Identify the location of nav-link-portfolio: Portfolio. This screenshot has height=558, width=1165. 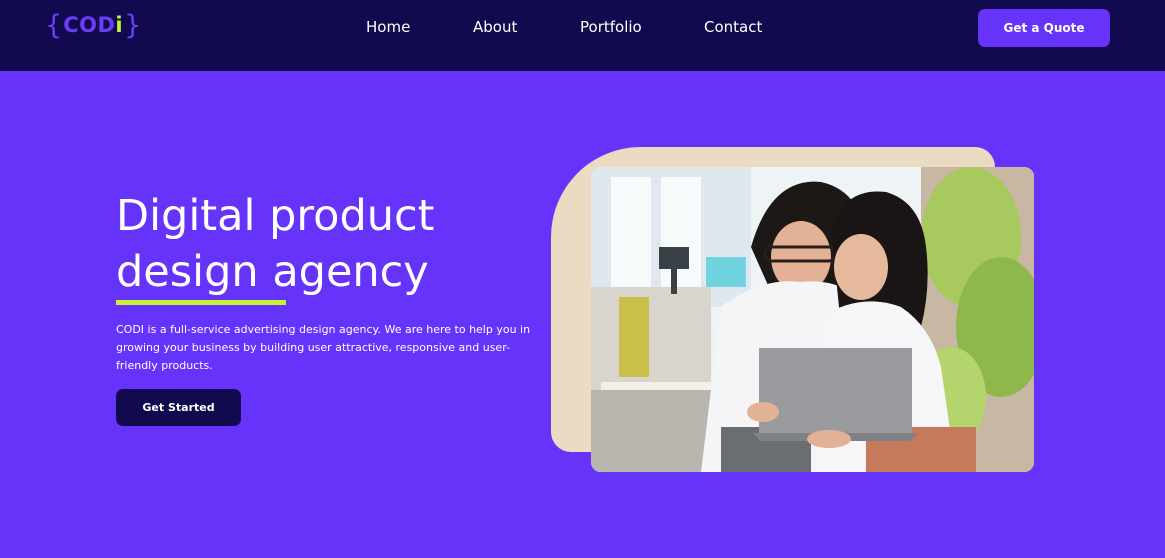
(611, 27).